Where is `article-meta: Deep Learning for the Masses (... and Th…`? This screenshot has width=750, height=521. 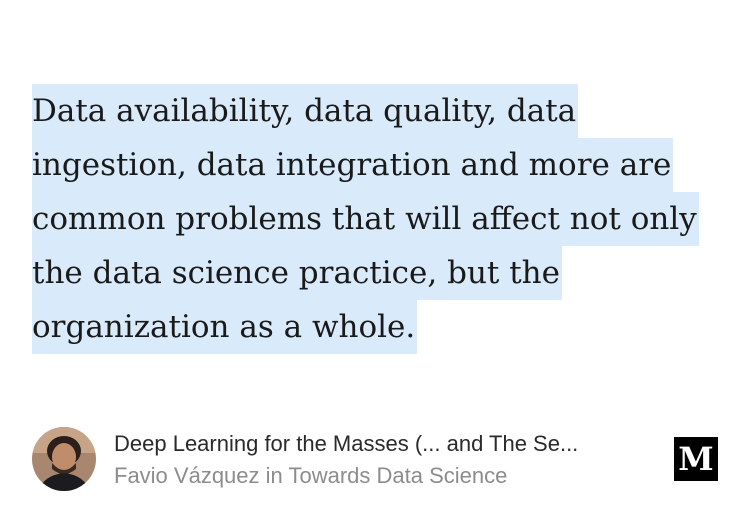
article-meta: Deep Learning for the Masses (... and Th… is located at coordinates (374, 460).